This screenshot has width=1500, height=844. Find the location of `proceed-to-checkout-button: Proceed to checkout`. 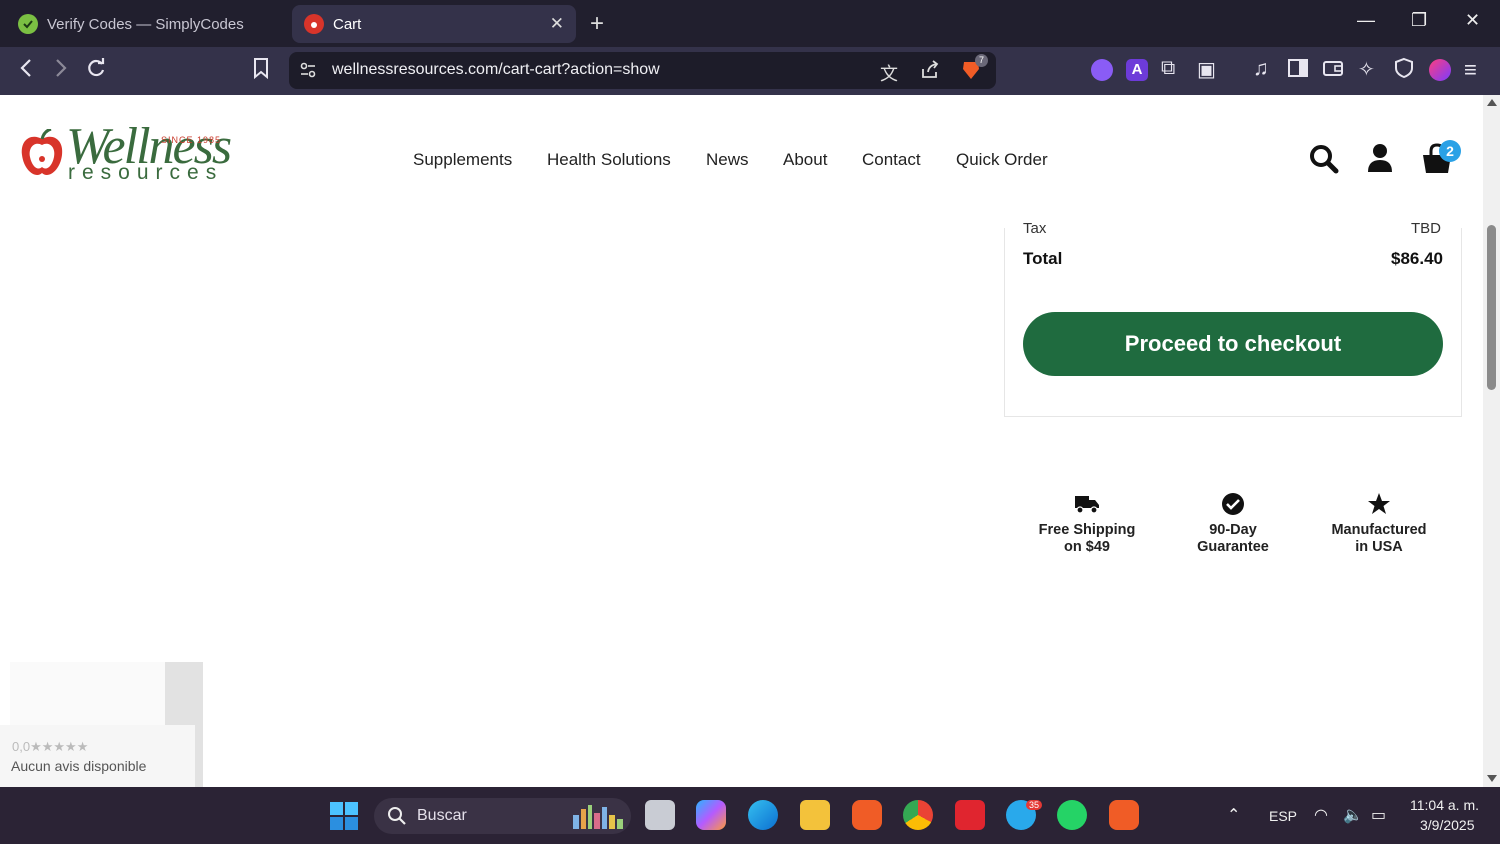

proceed-to-checkout-button: Proceed to checkout is located at coordinates (1233, 344).